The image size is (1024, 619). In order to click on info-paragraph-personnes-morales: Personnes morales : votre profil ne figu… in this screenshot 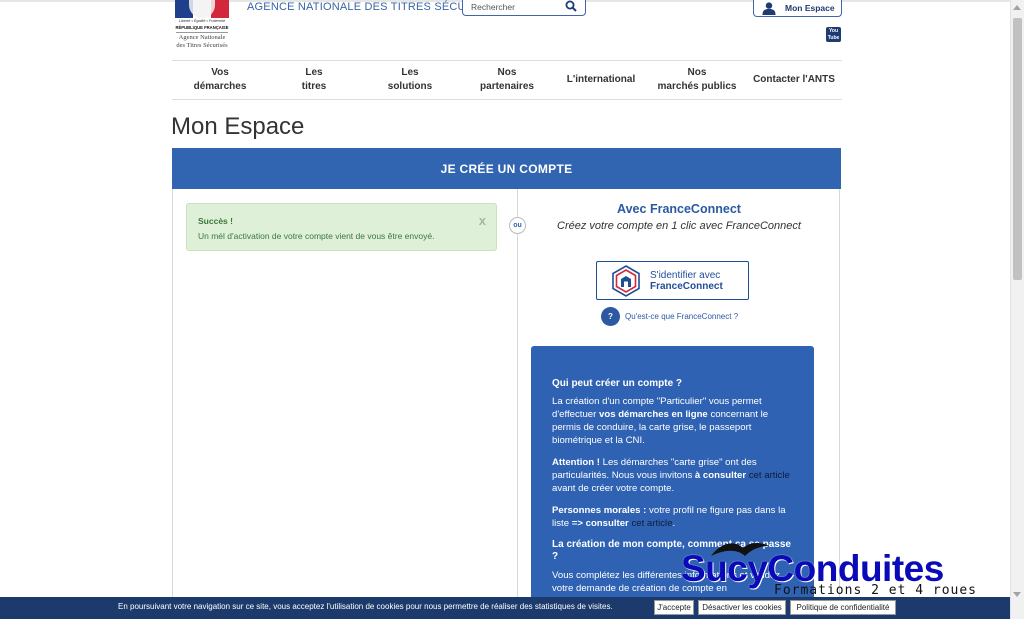, I will do `click(669, 517)`.